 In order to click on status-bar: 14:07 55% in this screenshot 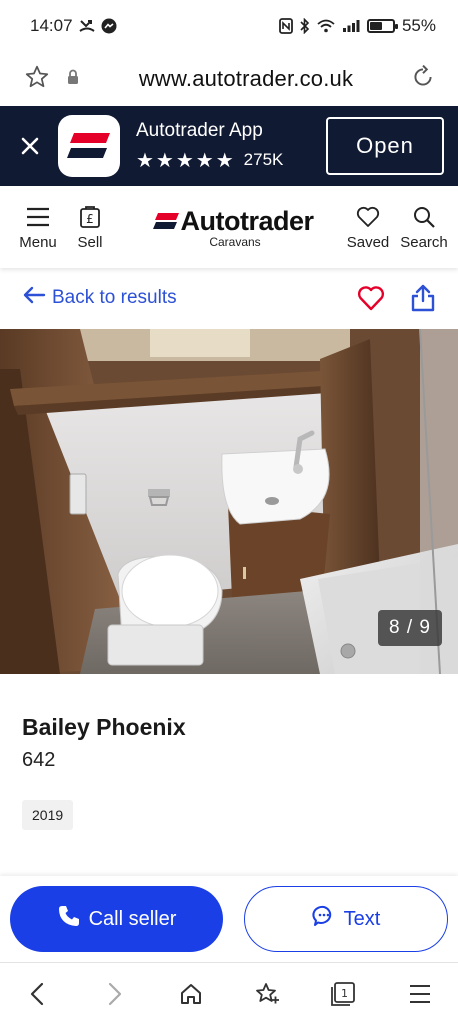, I will do `click(229, 26)`.